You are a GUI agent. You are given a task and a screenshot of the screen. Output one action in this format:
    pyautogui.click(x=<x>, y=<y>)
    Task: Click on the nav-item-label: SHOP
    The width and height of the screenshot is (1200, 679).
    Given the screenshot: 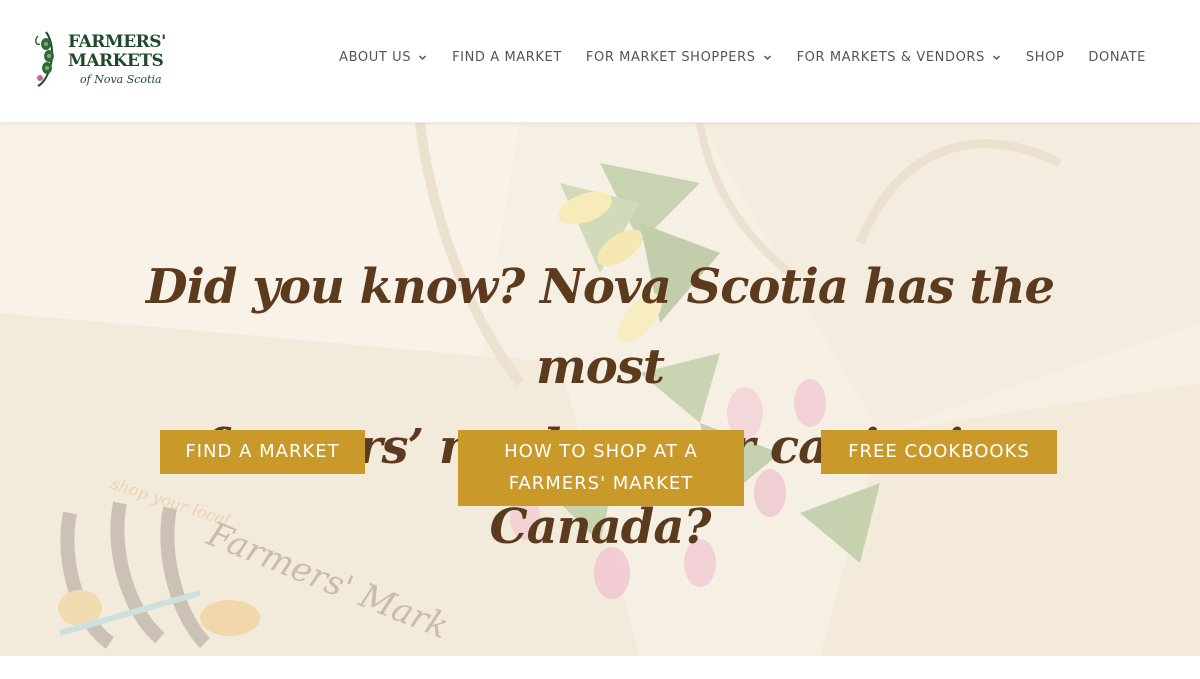 What is the action you would take?
    pyautogui.click(x=1045, y=57)
    